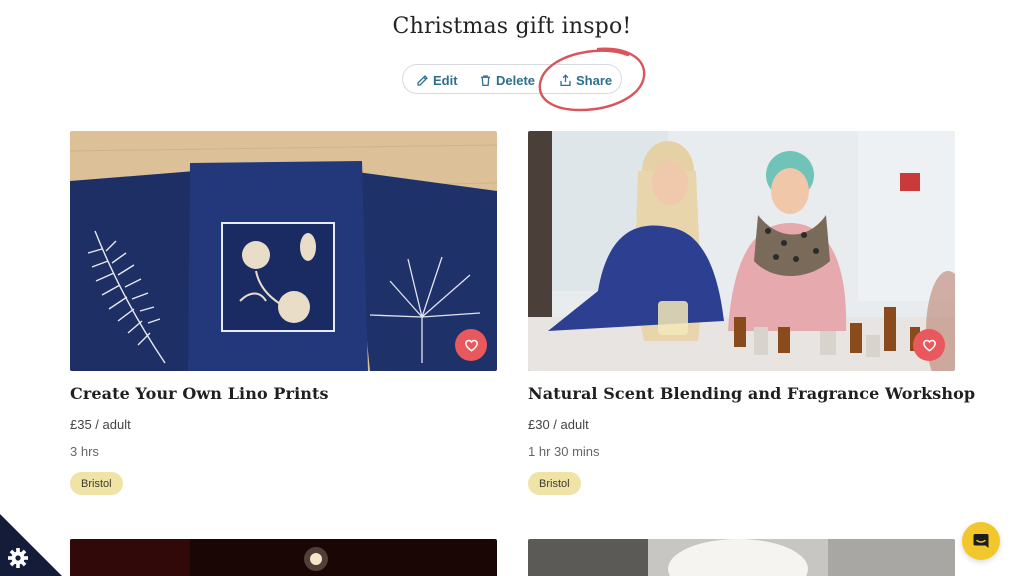 The width and height of the screenshot is (1024, 576). I want to click on edit-button: Edit, so click(437, 80).